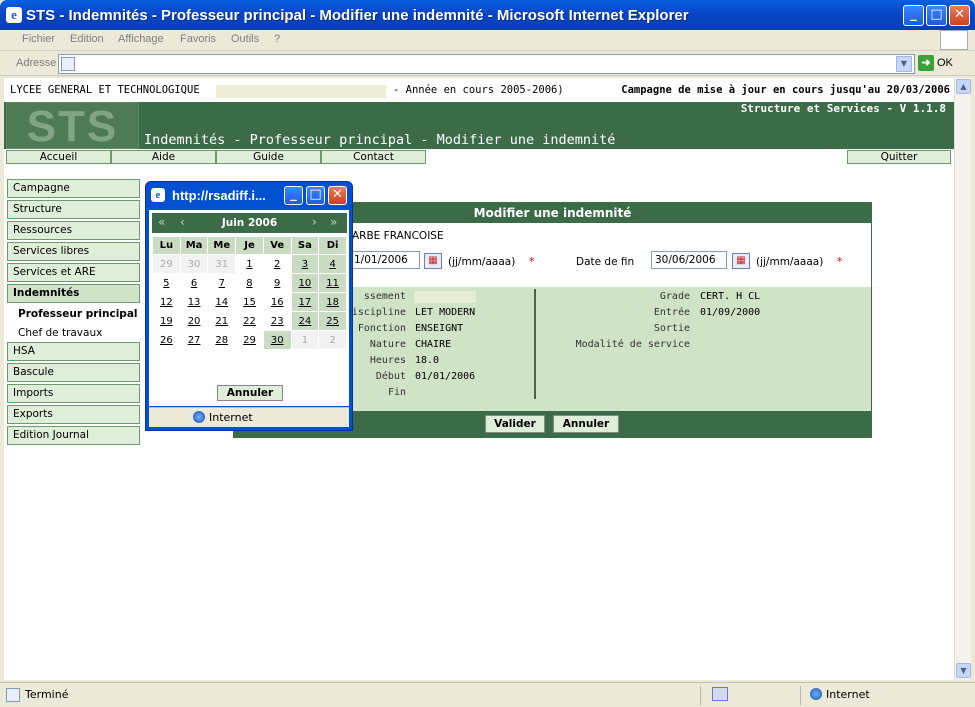 The height and width of the screenshot is (707, 975). I want to click on calendar-day: 18, so click(332, 302).